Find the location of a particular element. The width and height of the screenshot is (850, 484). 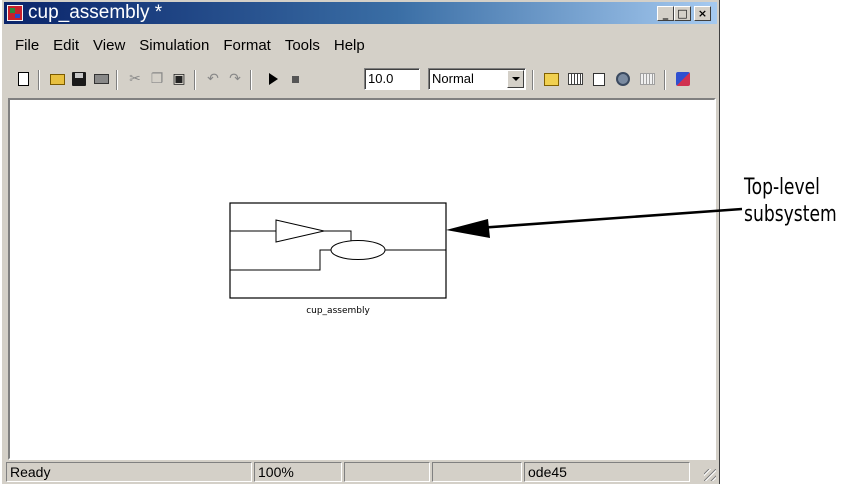

annotation-label: Top-level subsystem is located at coordinates (790, 201).